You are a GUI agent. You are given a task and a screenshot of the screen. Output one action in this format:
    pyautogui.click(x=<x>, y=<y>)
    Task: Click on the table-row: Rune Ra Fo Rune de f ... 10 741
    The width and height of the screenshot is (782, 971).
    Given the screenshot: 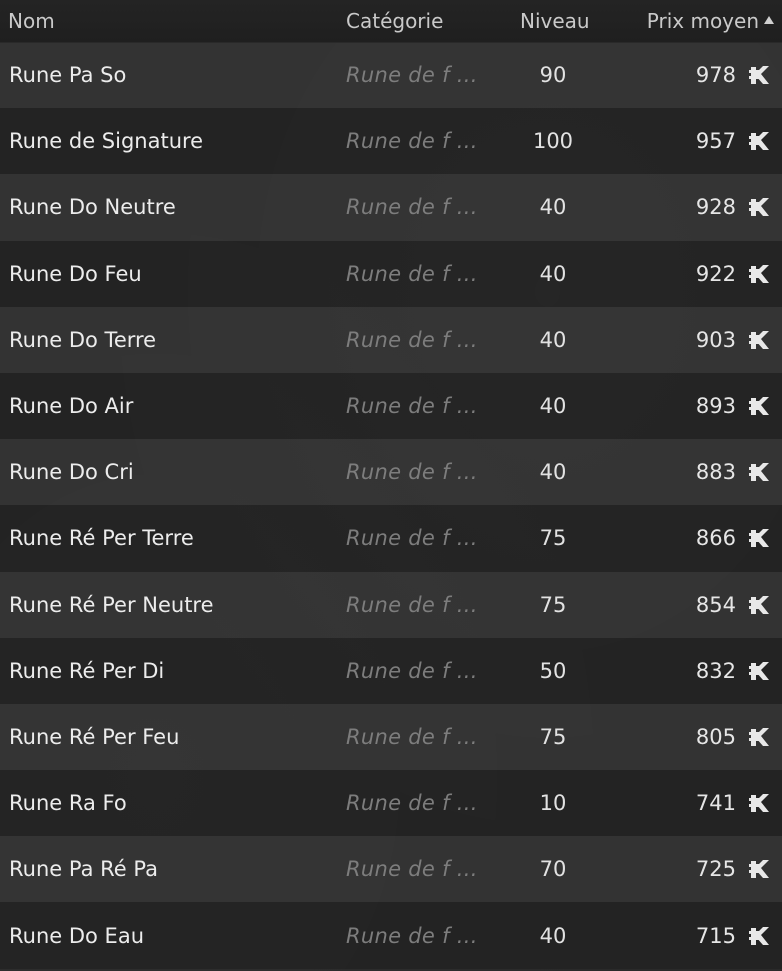 What is the action you would take?
    pyautogui.click(x=391, y=803)
    